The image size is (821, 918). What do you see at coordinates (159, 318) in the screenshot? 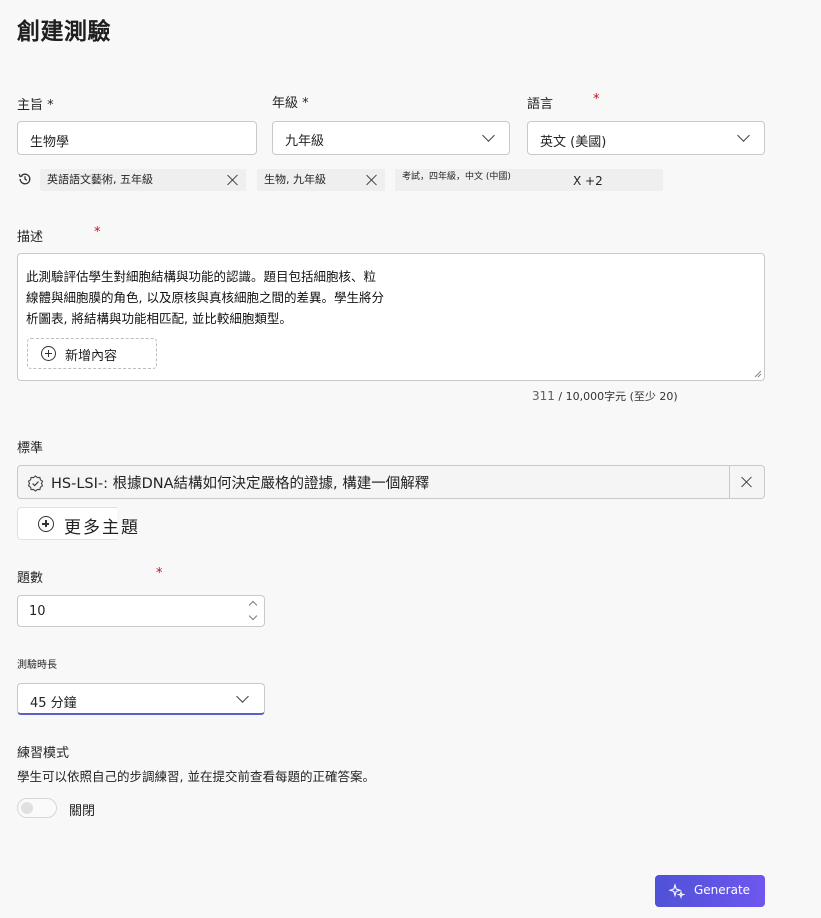
I see `description-line: 析圖表, 將結構與功能相匹配, 並比較細胞類型。` at bounding box center [159, 318].